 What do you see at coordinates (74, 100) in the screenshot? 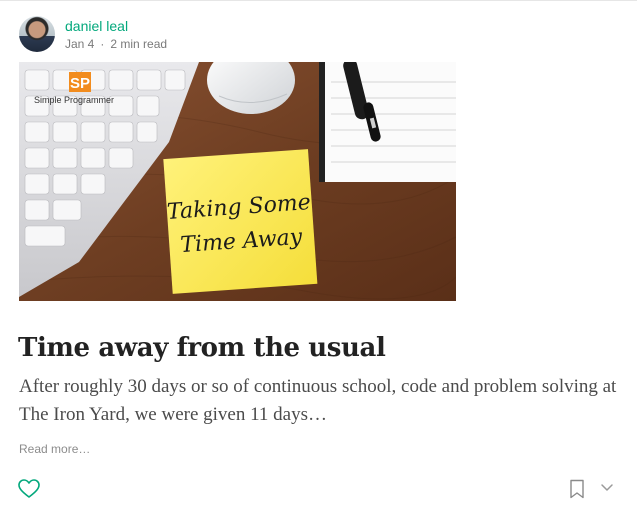
I see `svg-text: Simple Programmer` at bounding box center [74, 100].